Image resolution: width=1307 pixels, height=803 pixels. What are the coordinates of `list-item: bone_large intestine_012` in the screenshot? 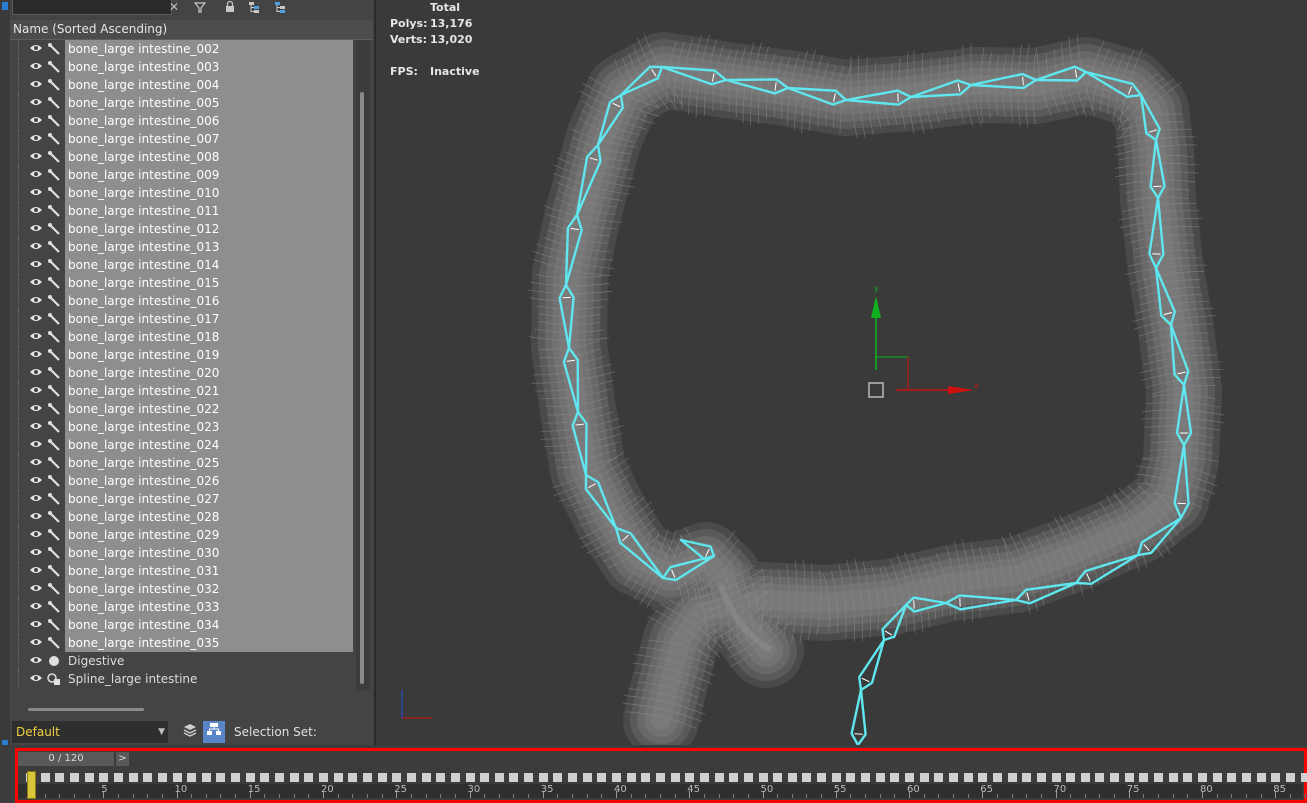 It's located at (181, 229).